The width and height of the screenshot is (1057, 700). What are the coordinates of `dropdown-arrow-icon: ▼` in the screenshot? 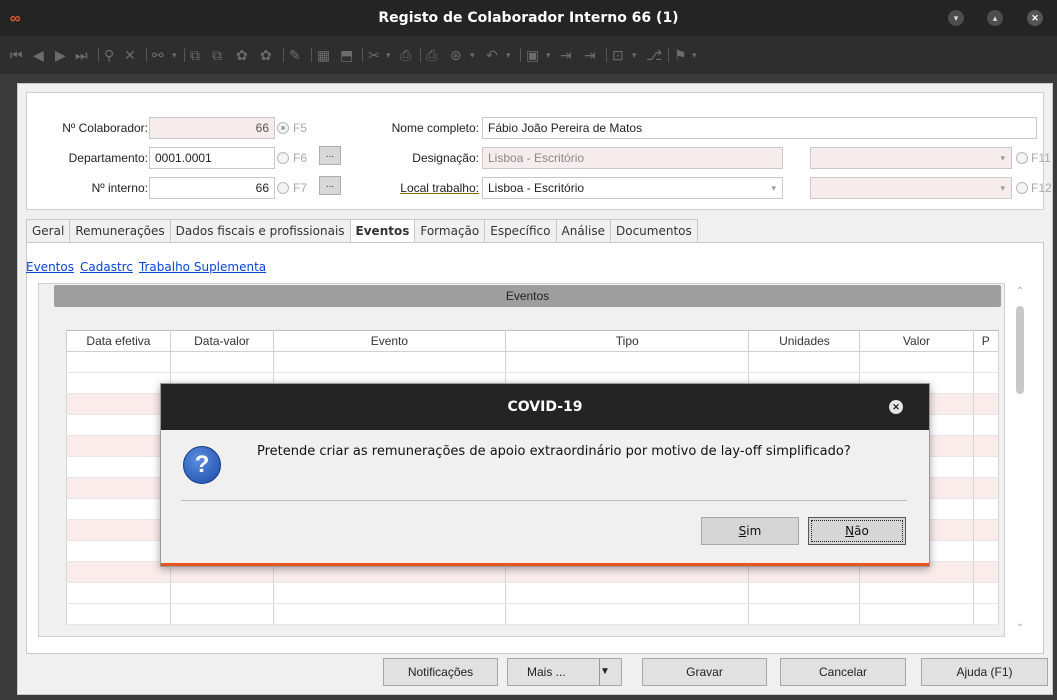 It's located at (610, 672).